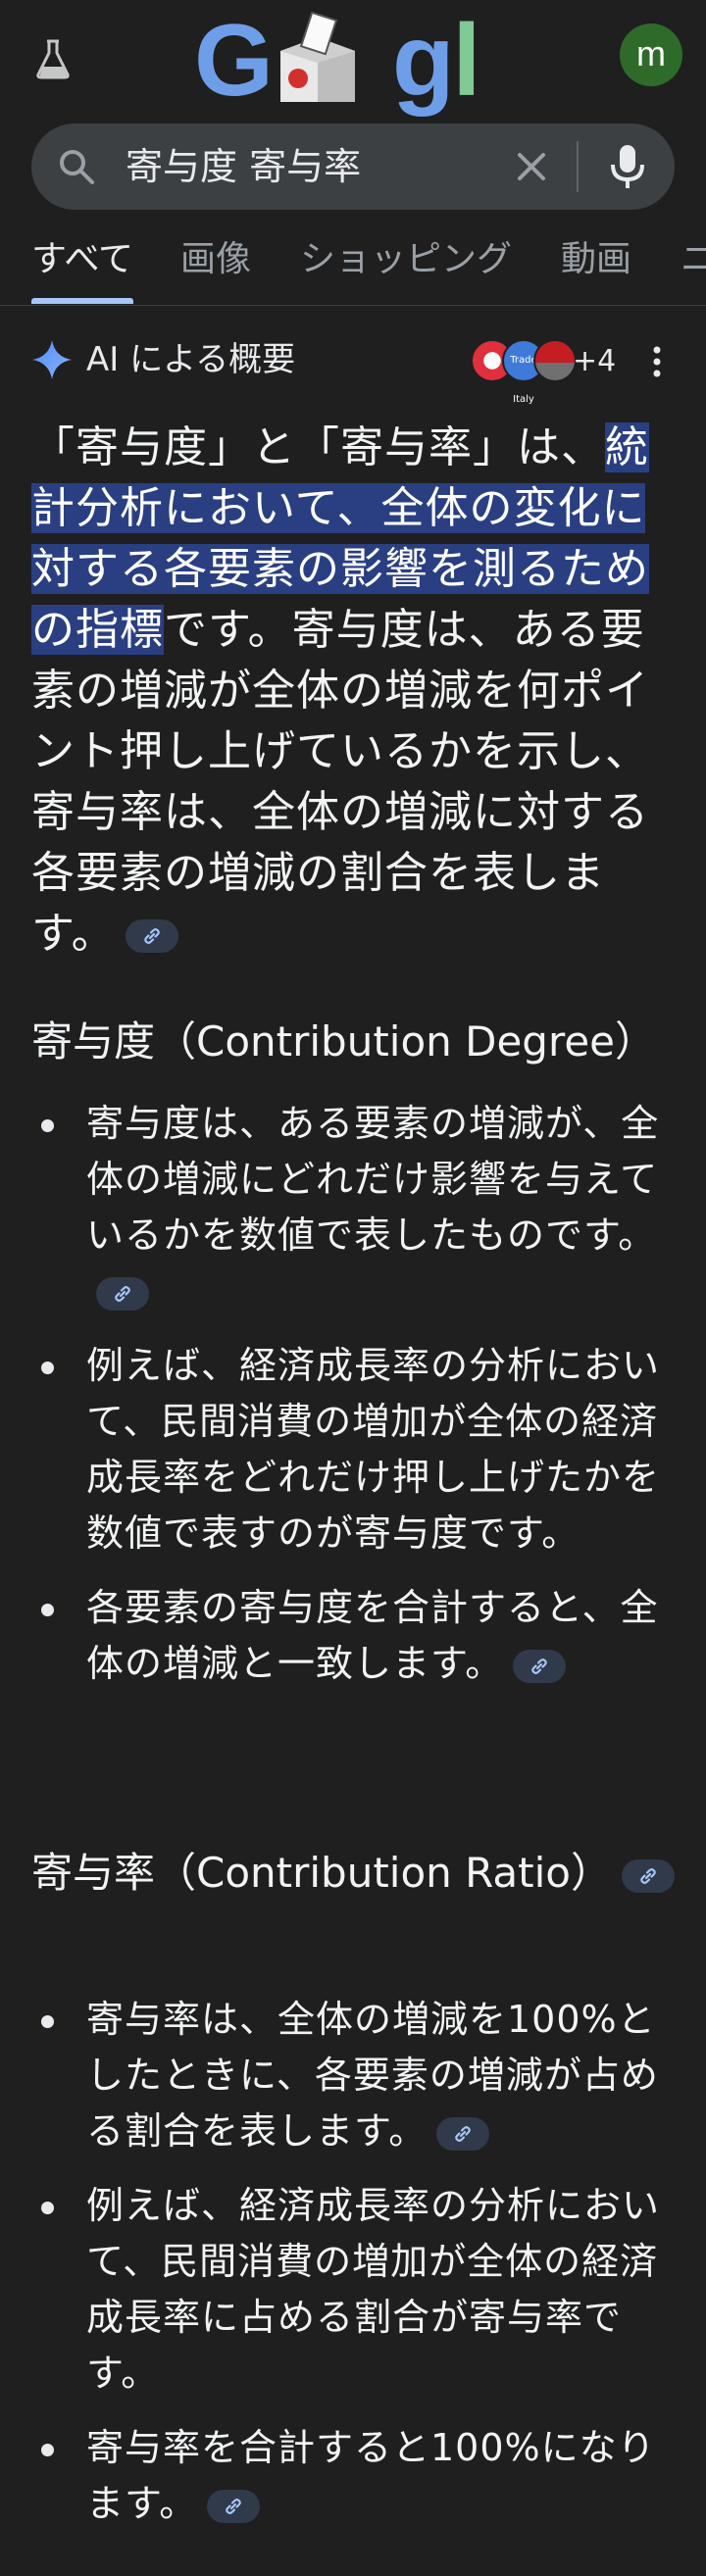  Describe the element at coordinates (371, 2475) in the screenshot. I see `list-item-text: 寄与率を合計すると100%になります。` at that location.